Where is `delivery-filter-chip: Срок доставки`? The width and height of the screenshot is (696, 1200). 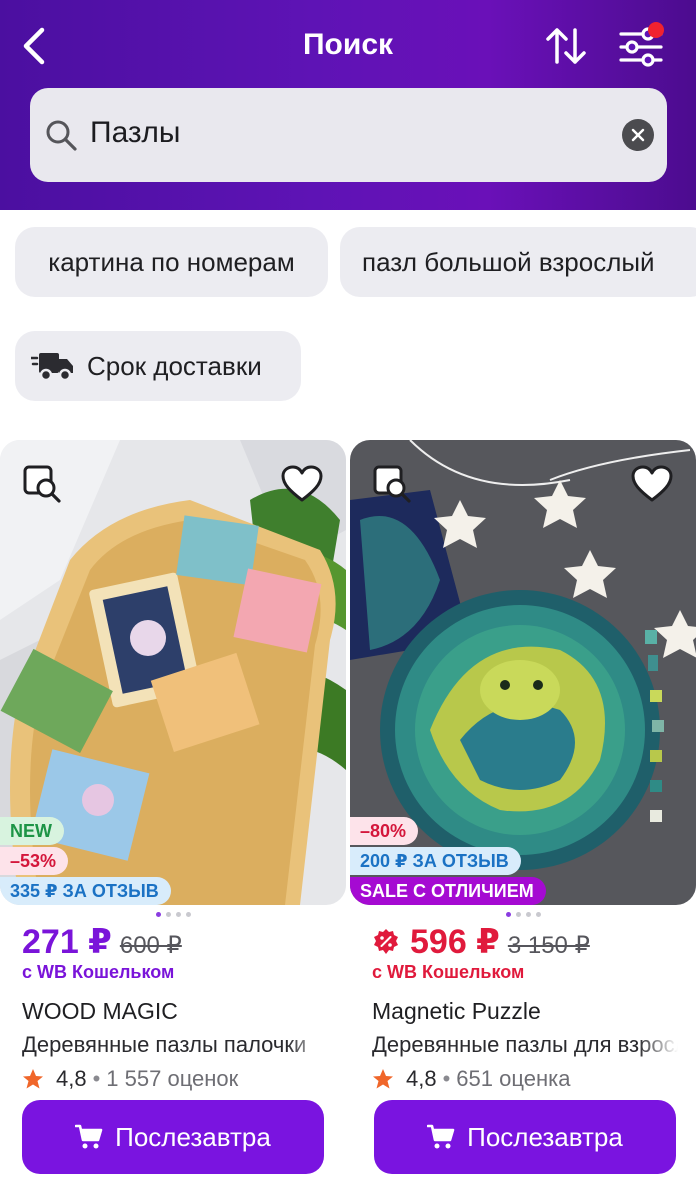
delivery-filter-chip: Срок доставки is located at coordinates (158, 366).